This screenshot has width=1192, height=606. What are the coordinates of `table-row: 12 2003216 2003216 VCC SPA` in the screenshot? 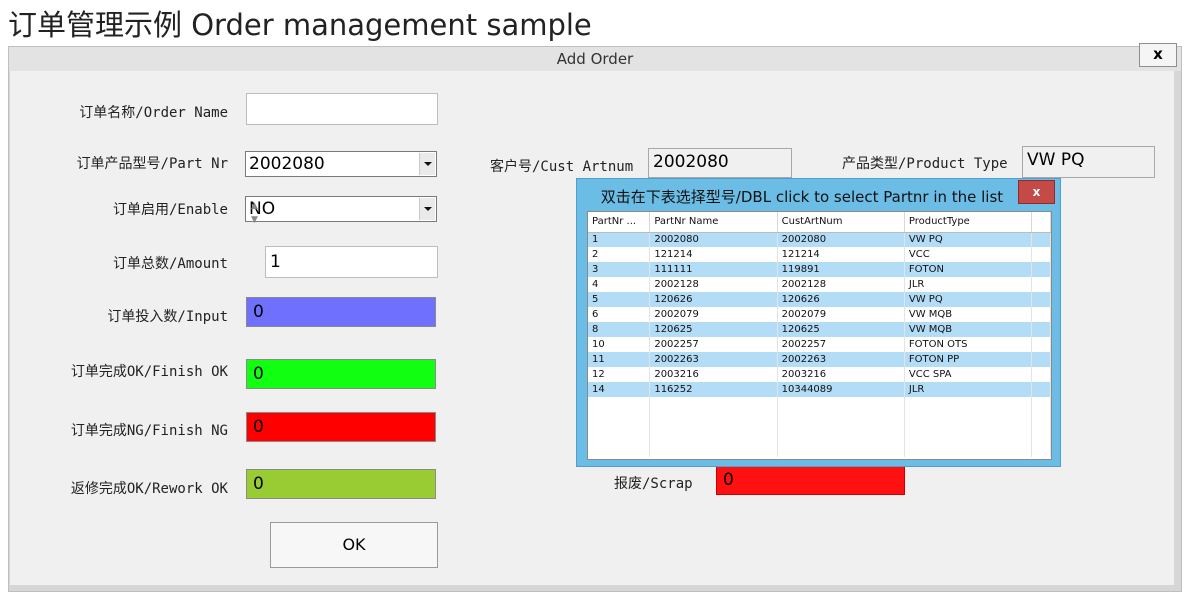 It's located at (819, 374).